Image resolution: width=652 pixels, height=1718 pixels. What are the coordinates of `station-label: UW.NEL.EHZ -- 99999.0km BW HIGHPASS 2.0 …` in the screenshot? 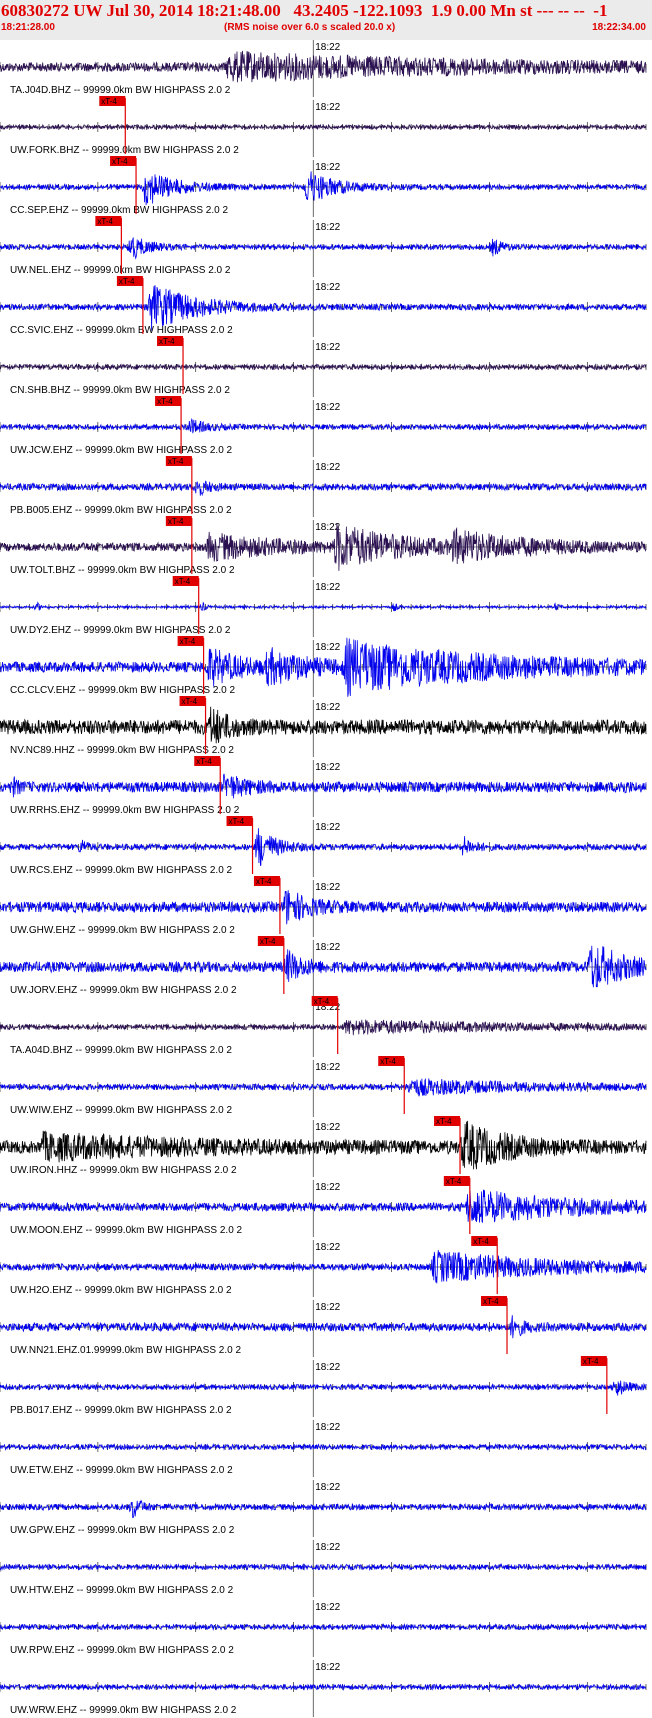 It's located at (120, 270).